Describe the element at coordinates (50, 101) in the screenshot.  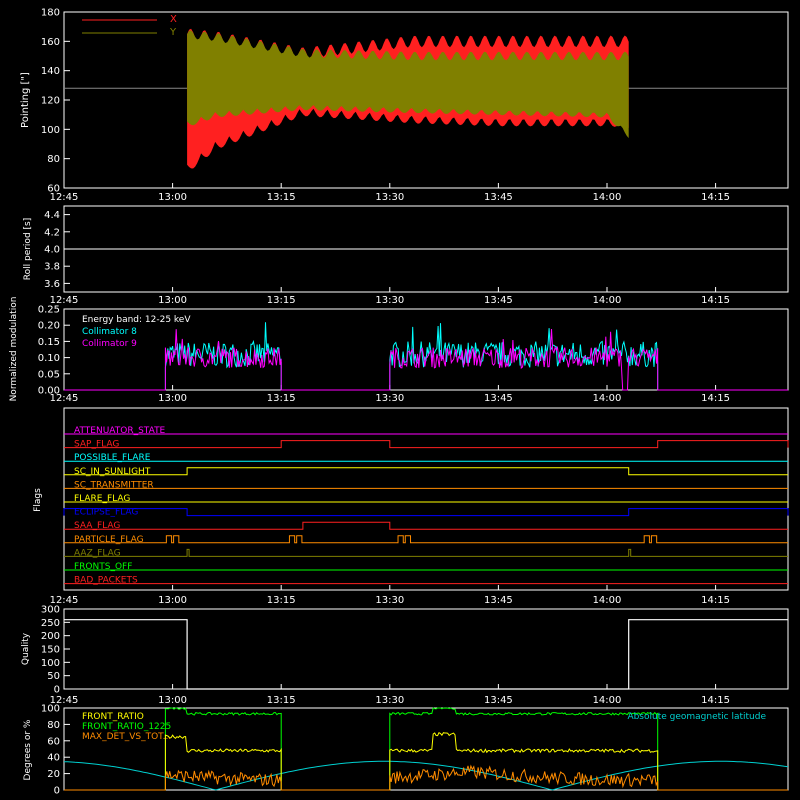
I see `y-tick-label: 120` at that location.